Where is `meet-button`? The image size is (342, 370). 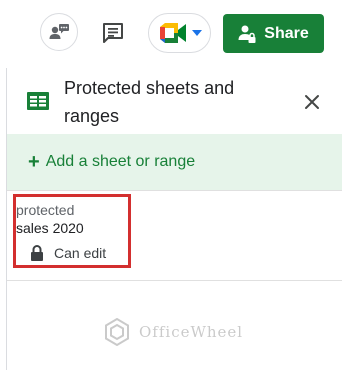 meet-button is located at coordinates (179, 33).